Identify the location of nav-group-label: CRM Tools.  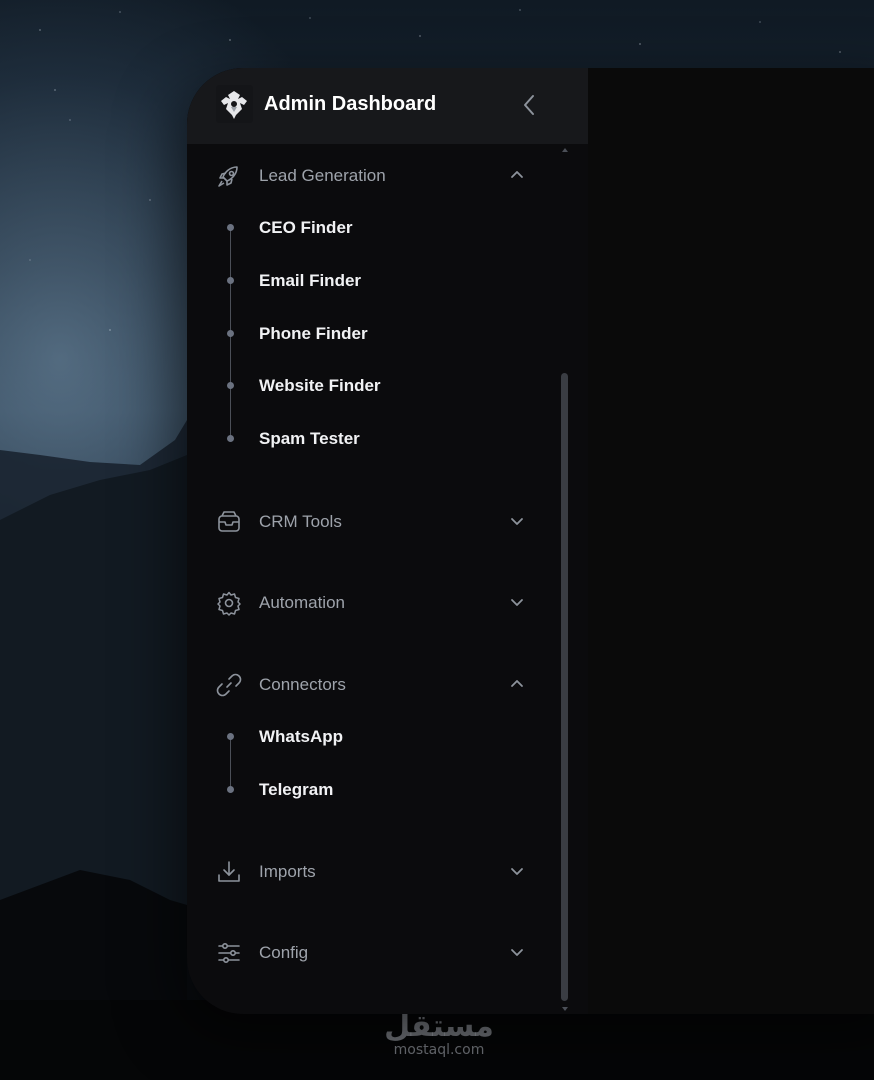
(300, 521).